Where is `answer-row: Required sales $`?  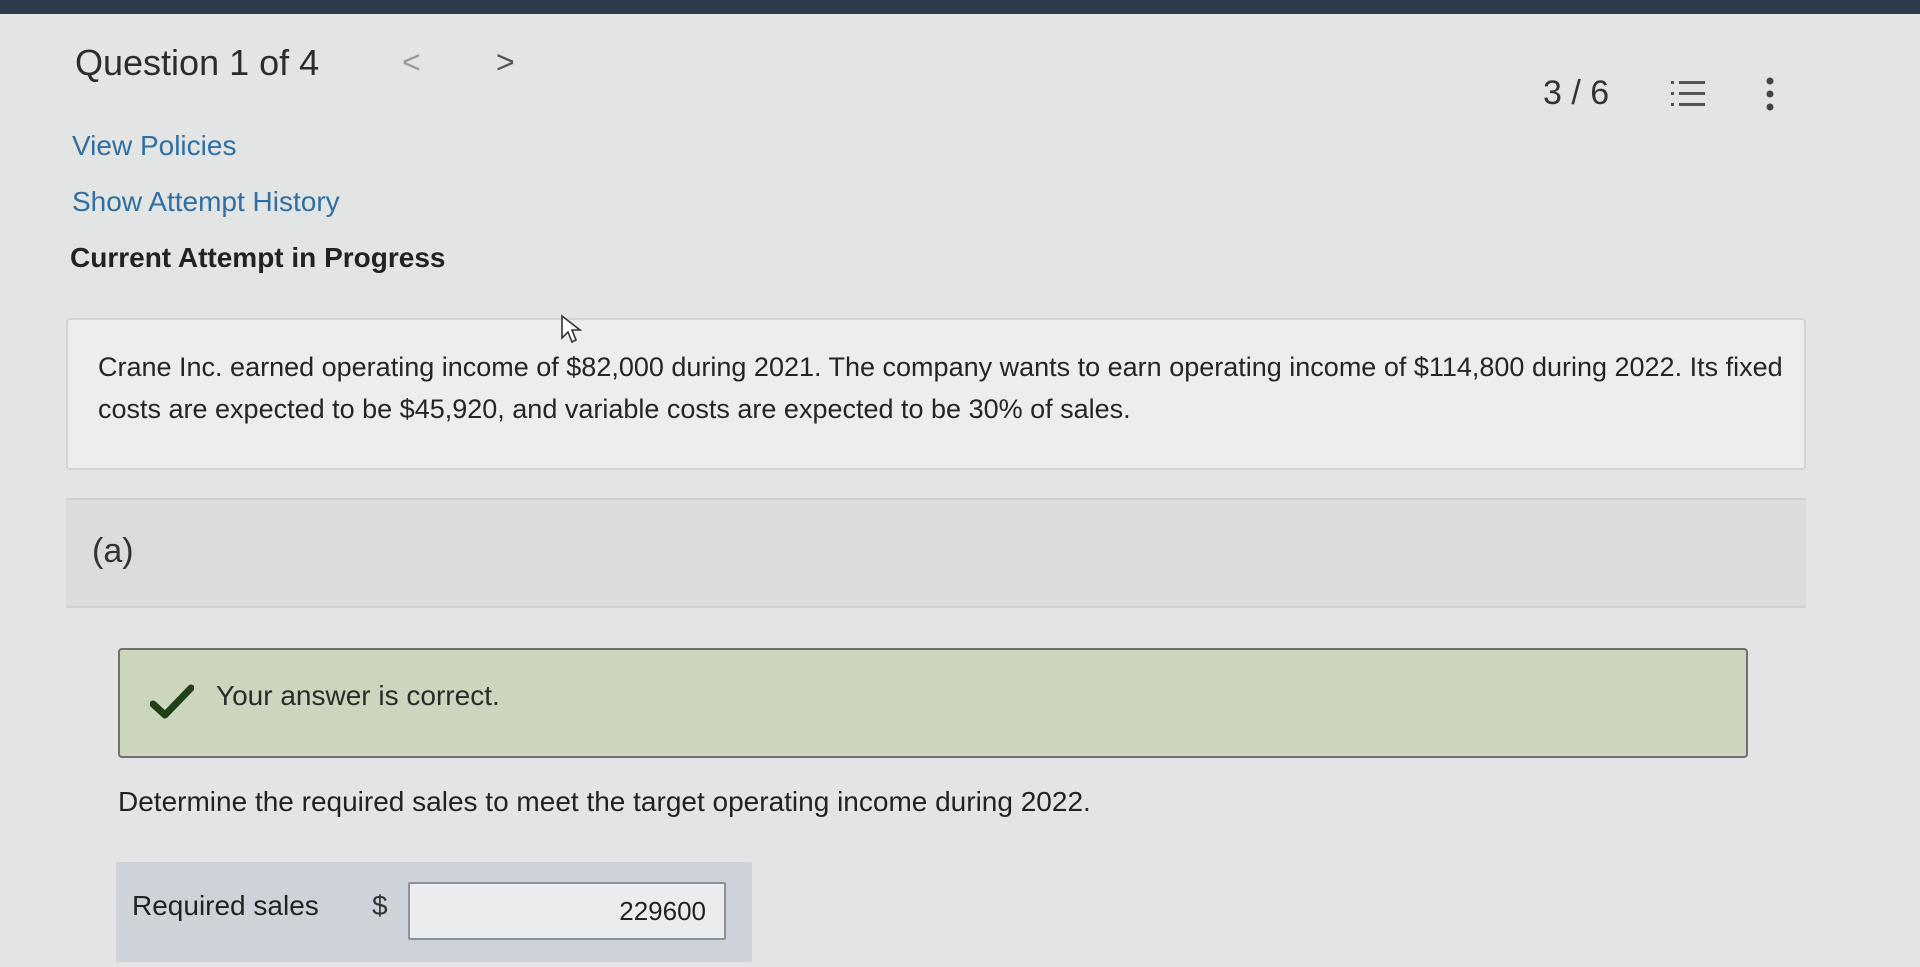
answer-row: Required sales $ is located at coordinates (434, 912).